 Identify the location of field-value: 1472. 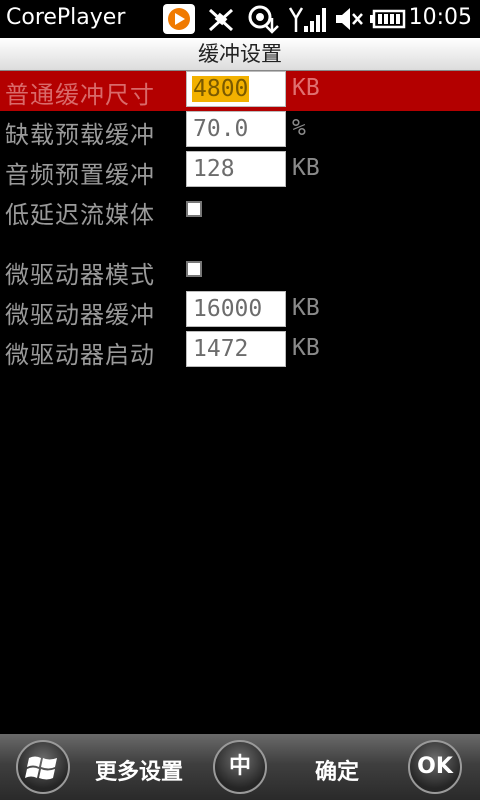
(221, 349).